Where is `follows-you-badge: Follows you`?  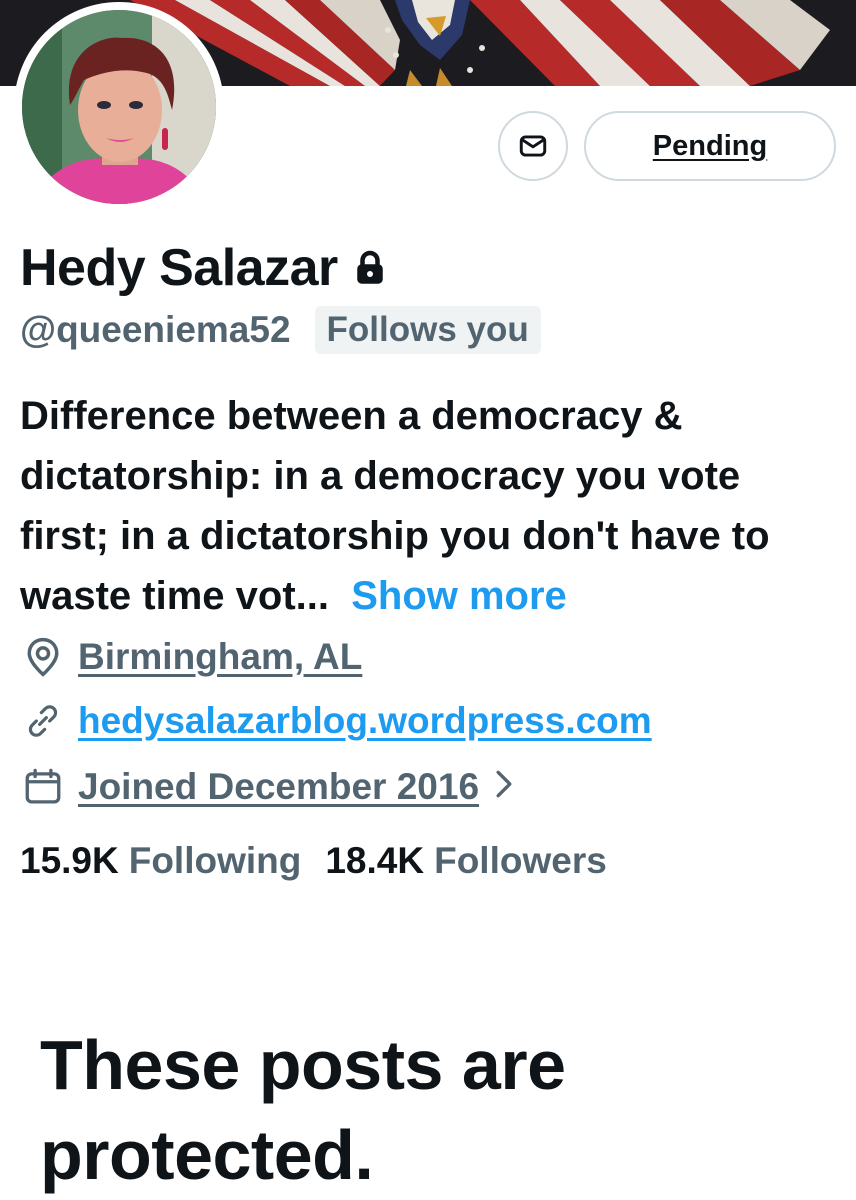 follows-you-badge: Follows you is located at coordinates (427, 330).